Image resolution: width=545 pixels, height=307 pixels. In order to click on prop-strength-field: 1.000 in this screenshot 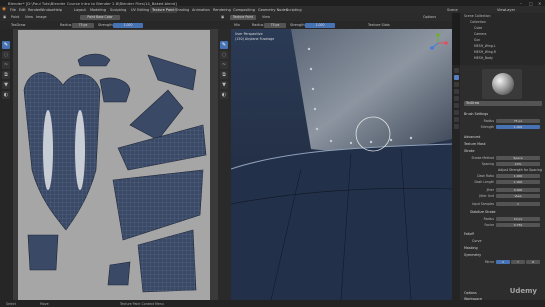, I will do `click(518, 126)`.